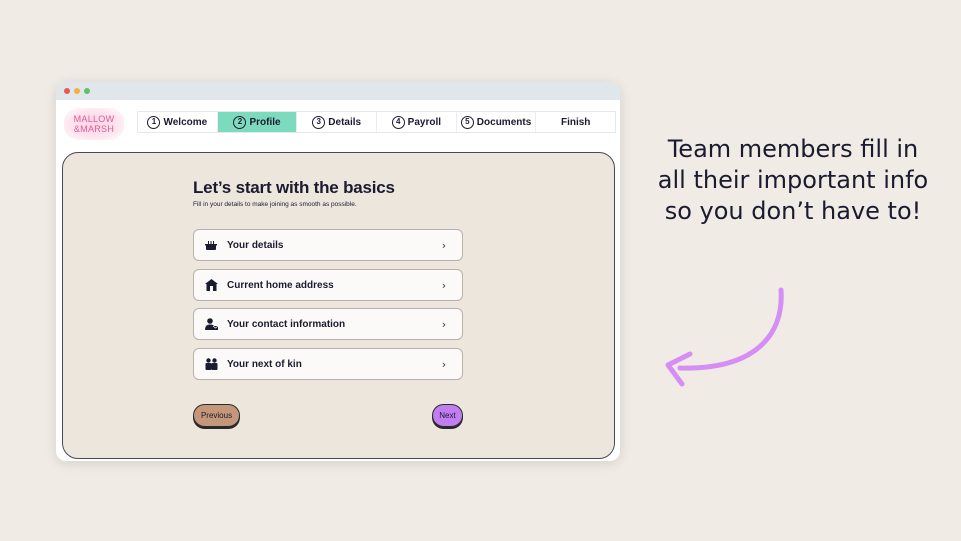 Image resolution: width=961 pixels, height=541 pixels. I want to click on step-profile: 2 Profile, so click(257, 122).